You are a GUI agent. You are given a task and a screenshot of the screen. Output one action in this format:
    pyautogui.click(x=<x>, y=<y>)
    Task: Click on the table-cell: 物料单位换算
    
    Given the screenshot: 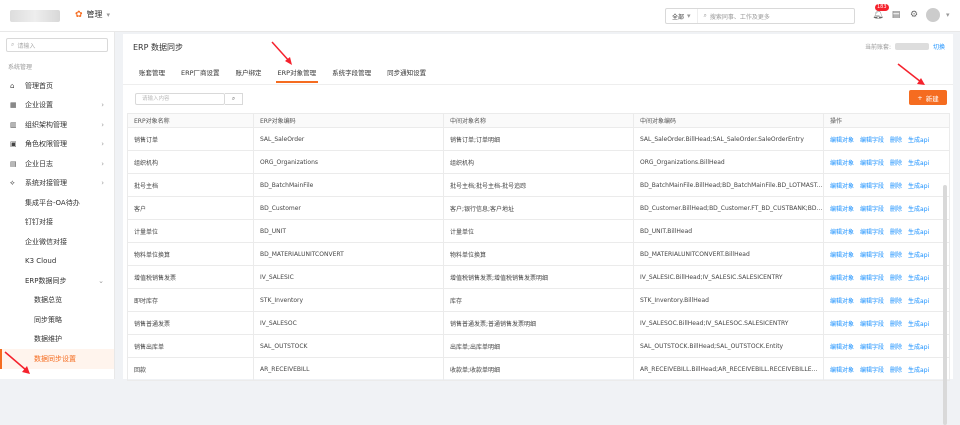 What is the action you would take?
    pyautogui.click(x=190, y=254)
    